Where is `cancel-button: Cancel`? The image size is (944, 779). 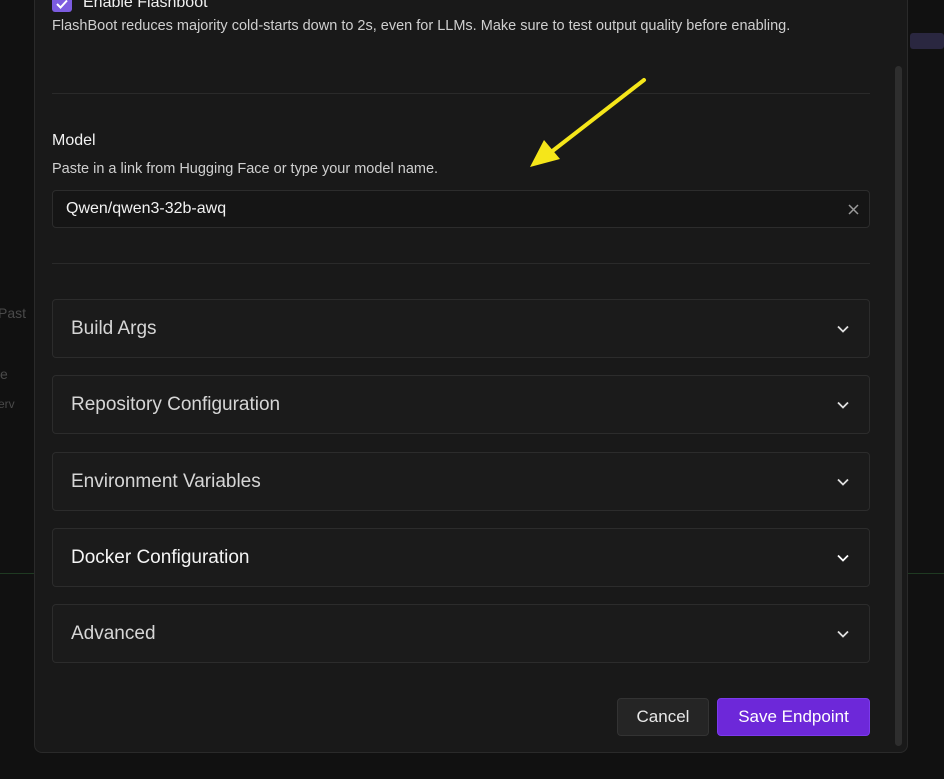 cancel-button: Cancel is located at coordinates (663, 717).